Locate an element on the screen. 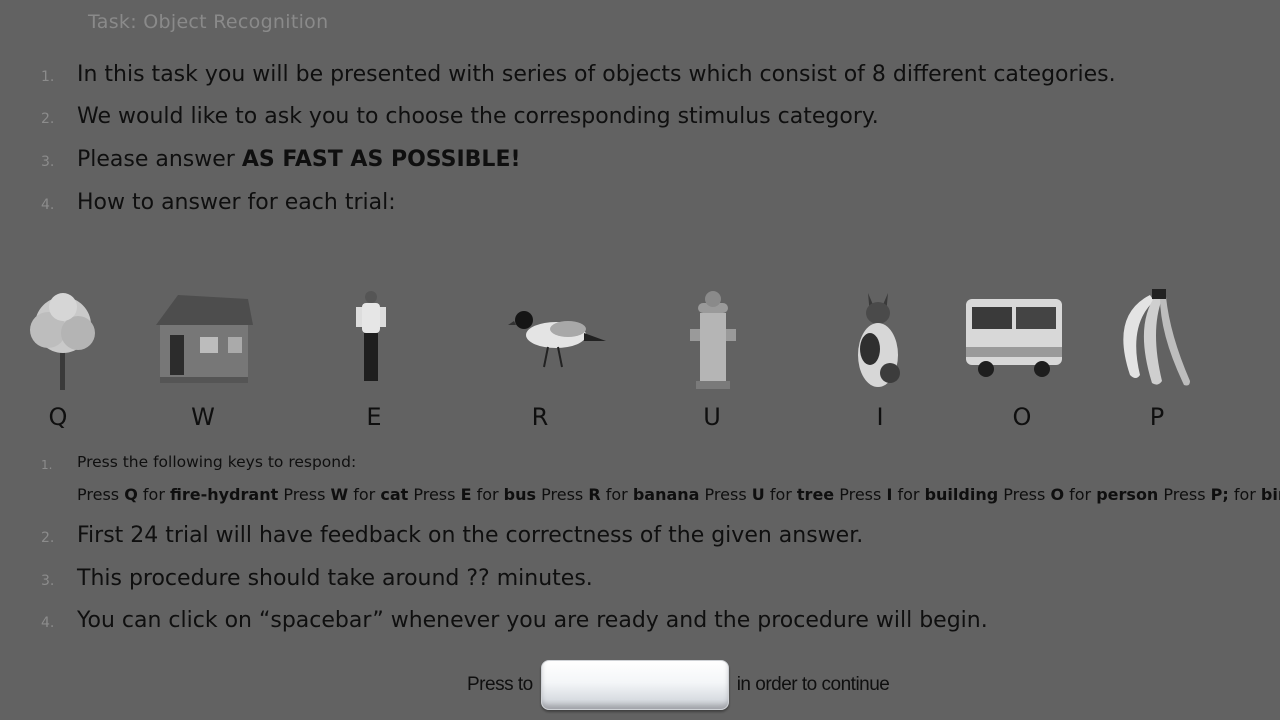  mapping-key: R is located at coordinates (594, 494).